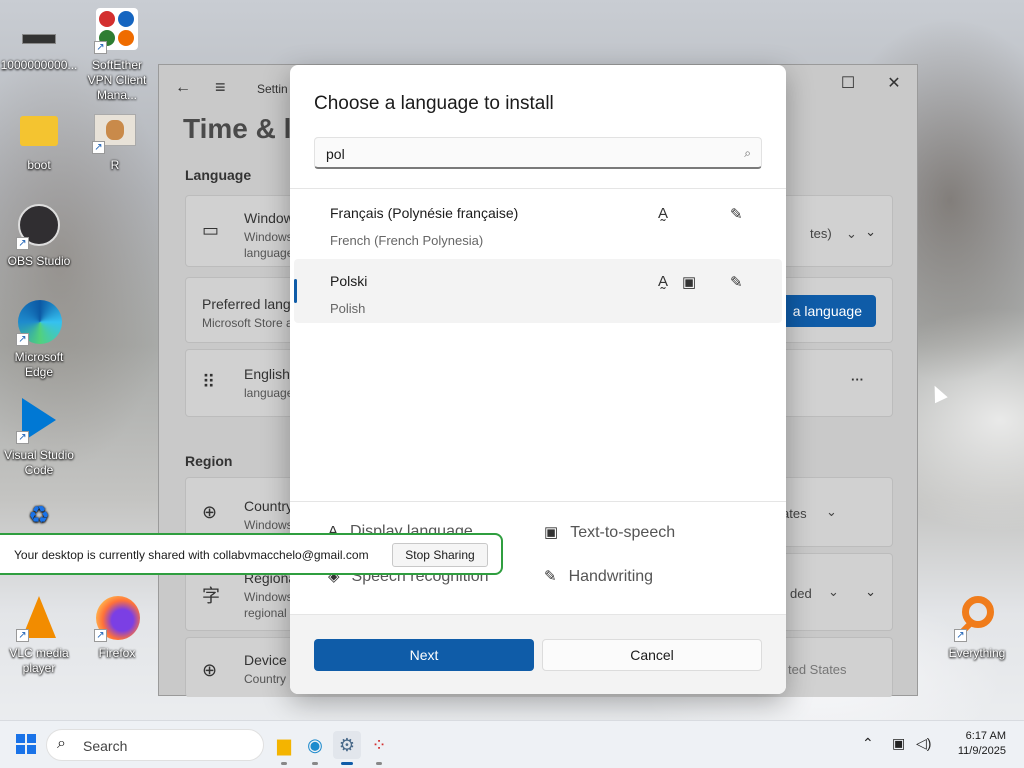  I want to click on language-search-input: pol ⌕, so click(538, 153).